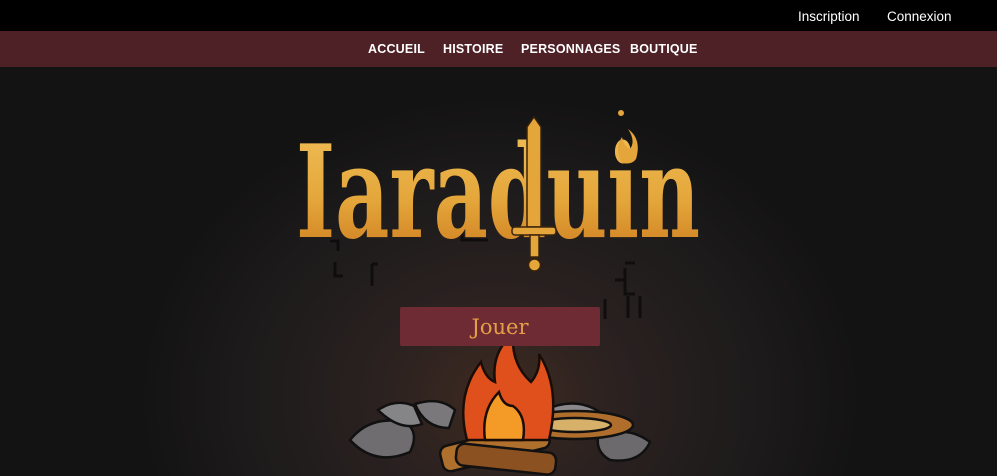 The image size is (997, 476). I want to click on site-logo: Iaraduin, so click(498, 191).